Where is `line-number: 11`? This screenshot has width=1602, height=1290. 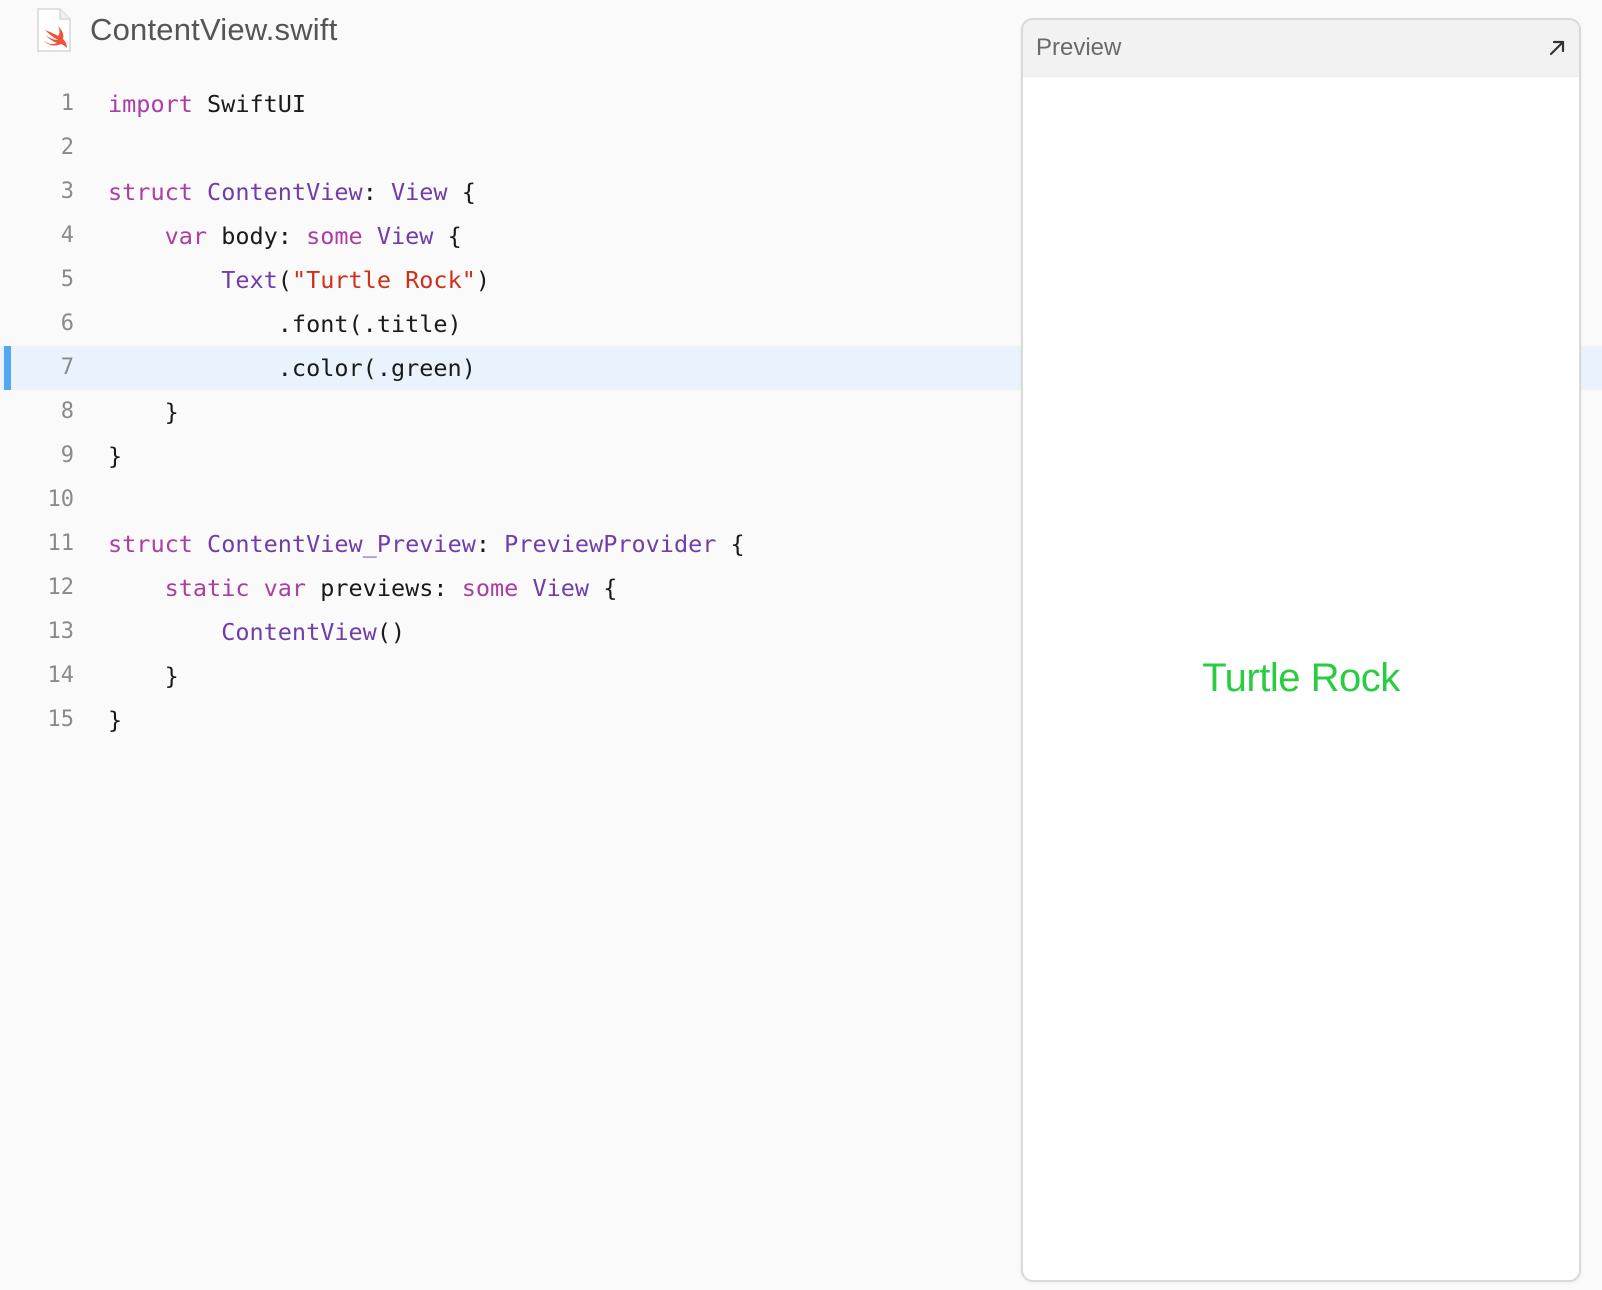
line-number: 11 is located at coordinates (61, 543).